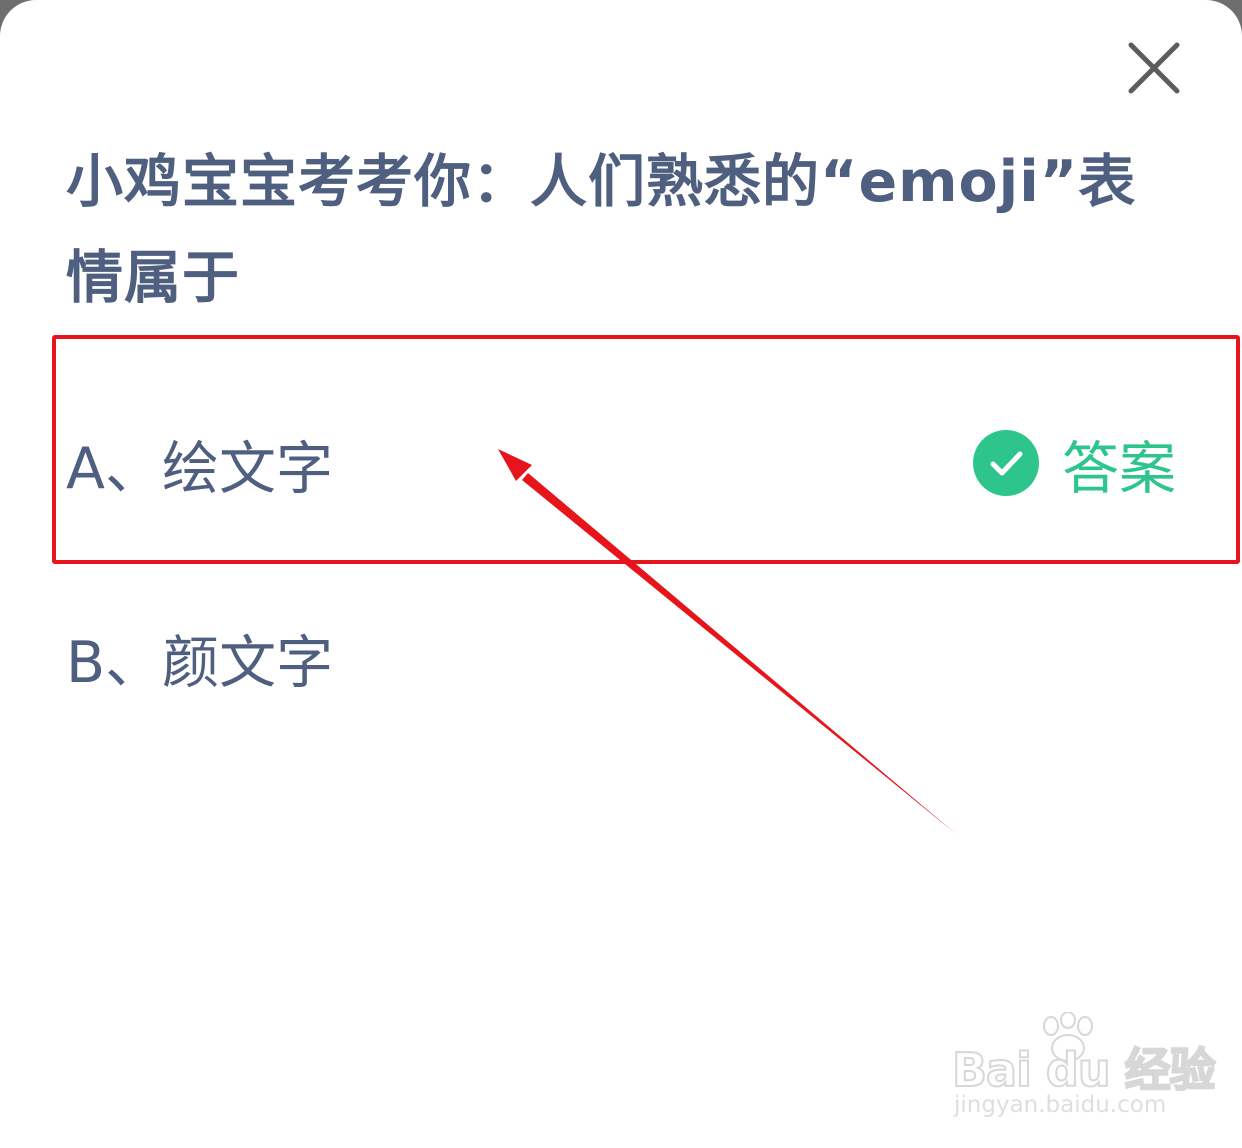  Describe the element at coordinates (621, 464) in the screenshot. I see `option-a: A、绘文字 答案` at that location.